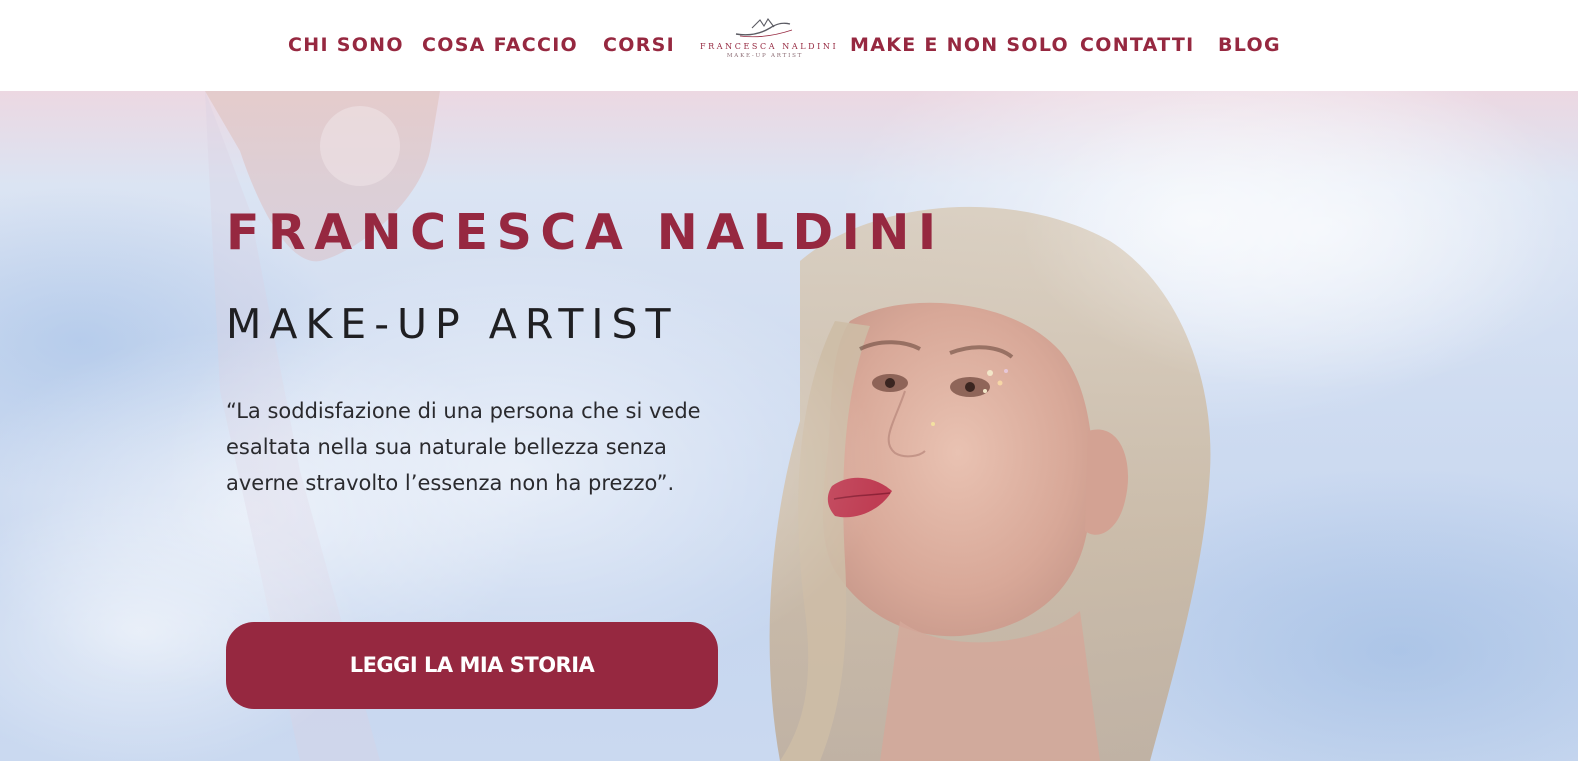 The image size is (1578, 761). I want to click on nav-contatti: CONTATTI, so click(1137, 45).